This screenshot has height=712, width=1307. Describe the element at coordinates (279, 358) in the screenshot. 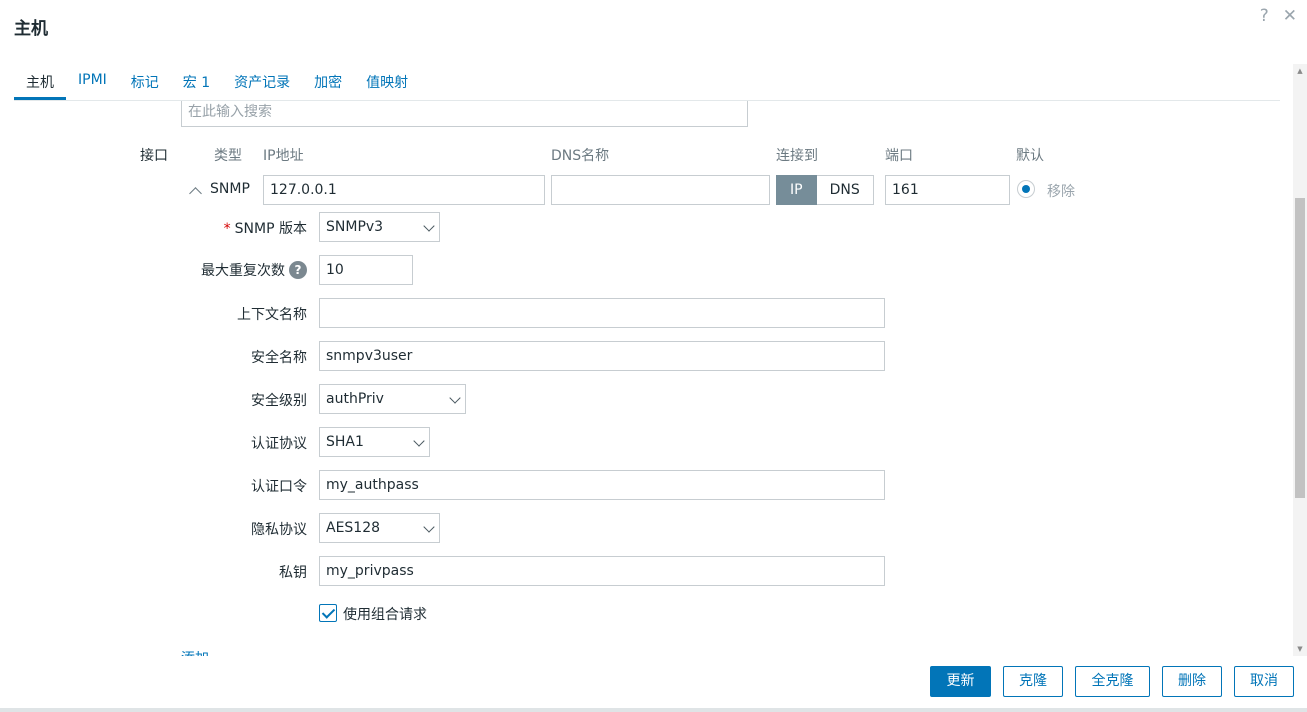

I see `security-name-label: 安全名称` at that location.